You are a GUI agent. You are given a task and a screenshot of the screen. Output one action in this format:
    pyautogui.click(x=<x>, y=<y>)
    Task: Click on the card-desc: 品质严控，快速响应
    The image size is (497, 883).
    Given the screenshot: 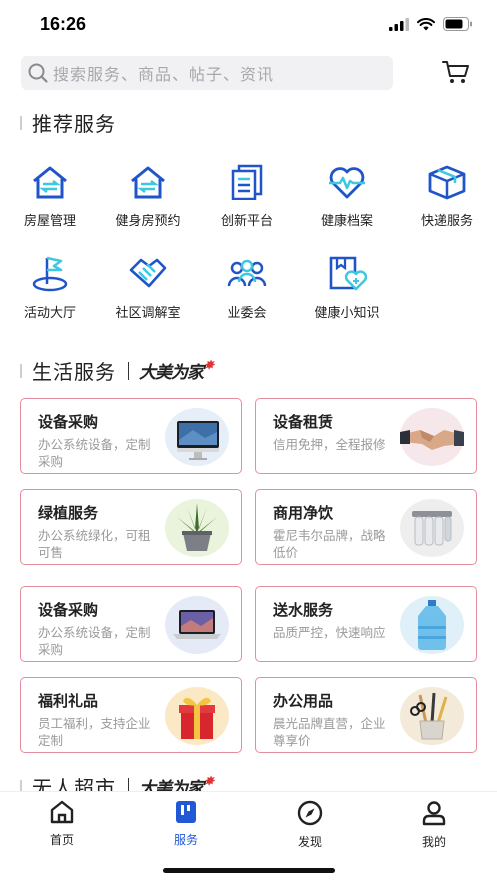 What is the action you would take?
    pyautogui.click(x=329, y=632)
    